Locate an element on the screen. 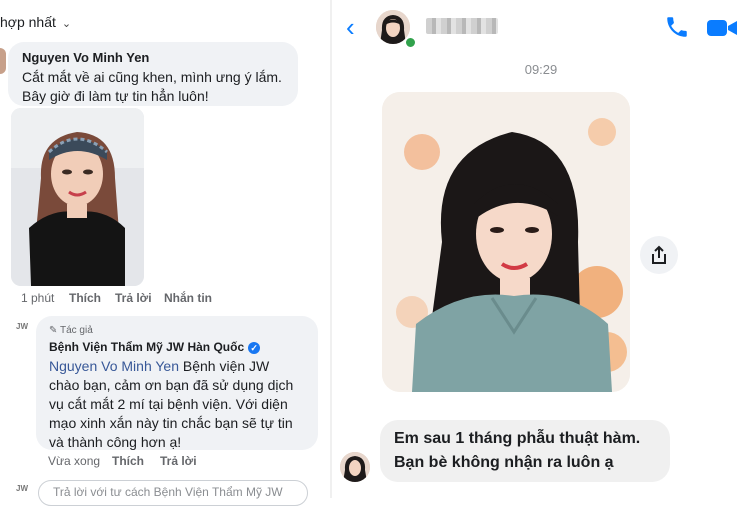 The width and height of the screenshot is (750, 506). message-text-line: Em sau 1 tháng phẫu thuật hàm. is located at coordinates (517, 438).